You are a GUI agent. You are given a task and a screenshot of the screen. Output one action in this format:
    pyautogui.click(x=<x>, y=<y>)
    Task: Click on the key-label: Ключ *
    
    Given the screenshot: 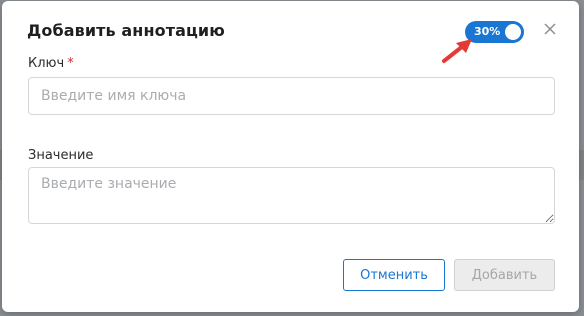 What is the action you would take?
    pyautogui.click(x=51, y=63)
    